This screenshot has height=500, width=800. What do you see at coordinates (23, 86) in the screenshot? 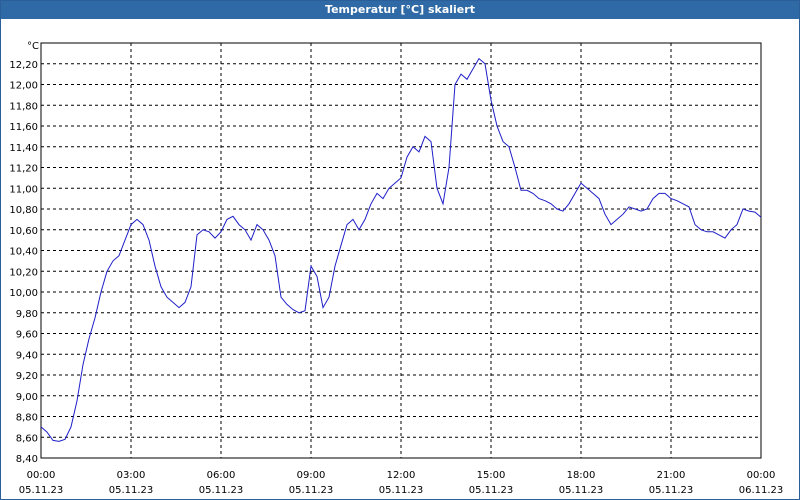
I see `y-tick-label: 12,00` at bounding box center [23, 86].